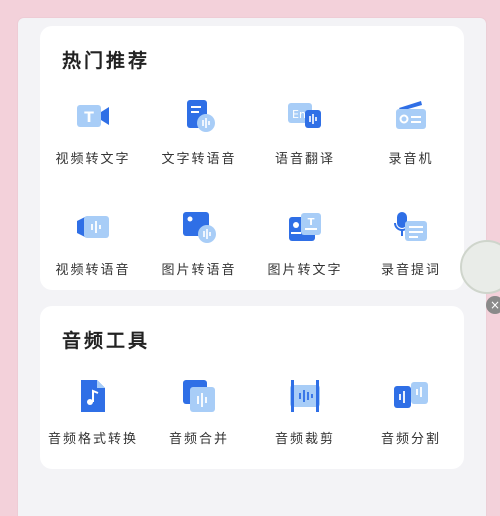  What do you see at coordinates (480, 267) in the screenshot?
I see `floating-assistant-icon` at bounding box center [480, 267].